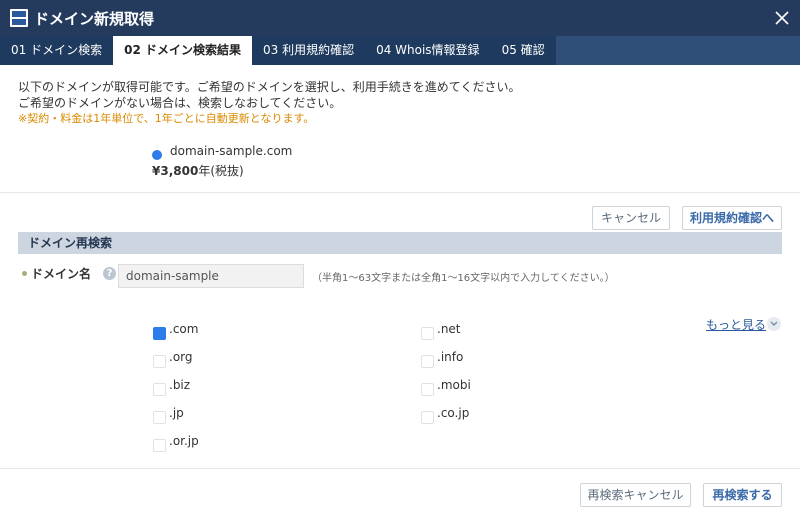 Image resolution: width=800 pixels, height=525 pixels. What do you see at coordinates (211, 276) in the screenshot?
I see `domain-name-input` at bounding box center [211, 276].